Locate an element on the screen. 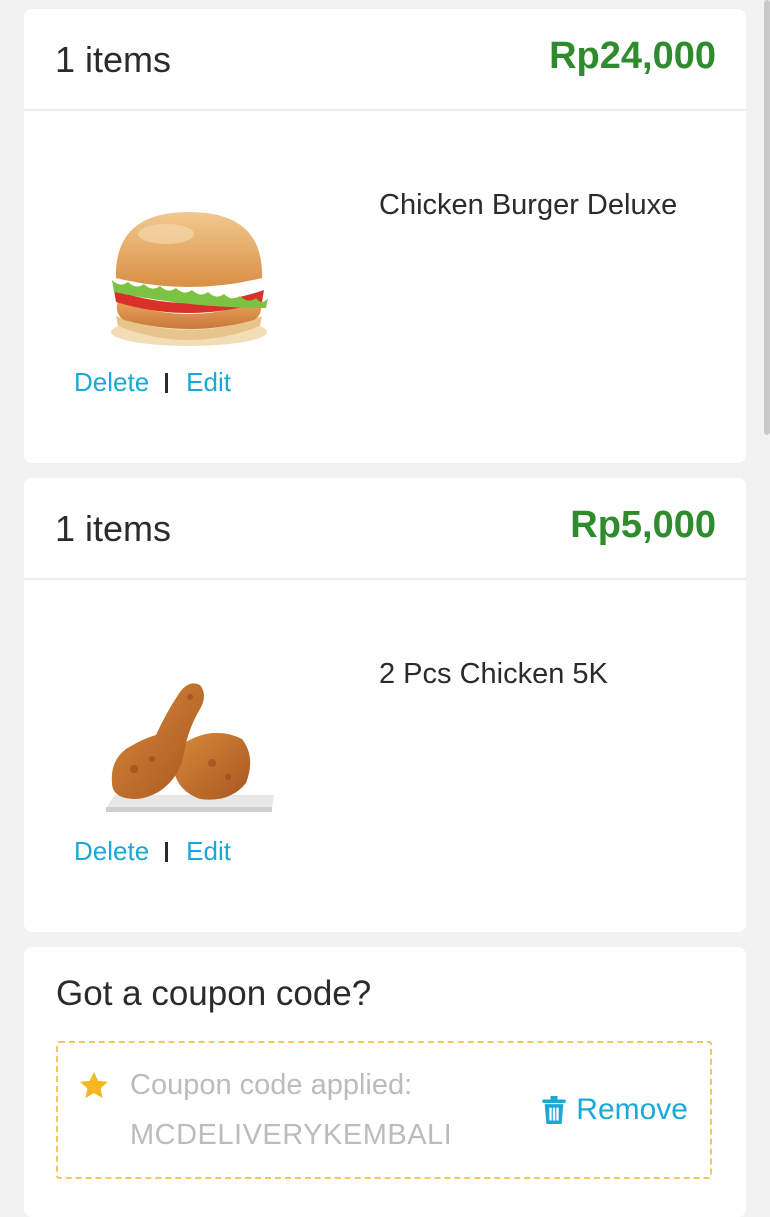  coupon-title: Got a coupon code? is located at coordinates (214, 993).